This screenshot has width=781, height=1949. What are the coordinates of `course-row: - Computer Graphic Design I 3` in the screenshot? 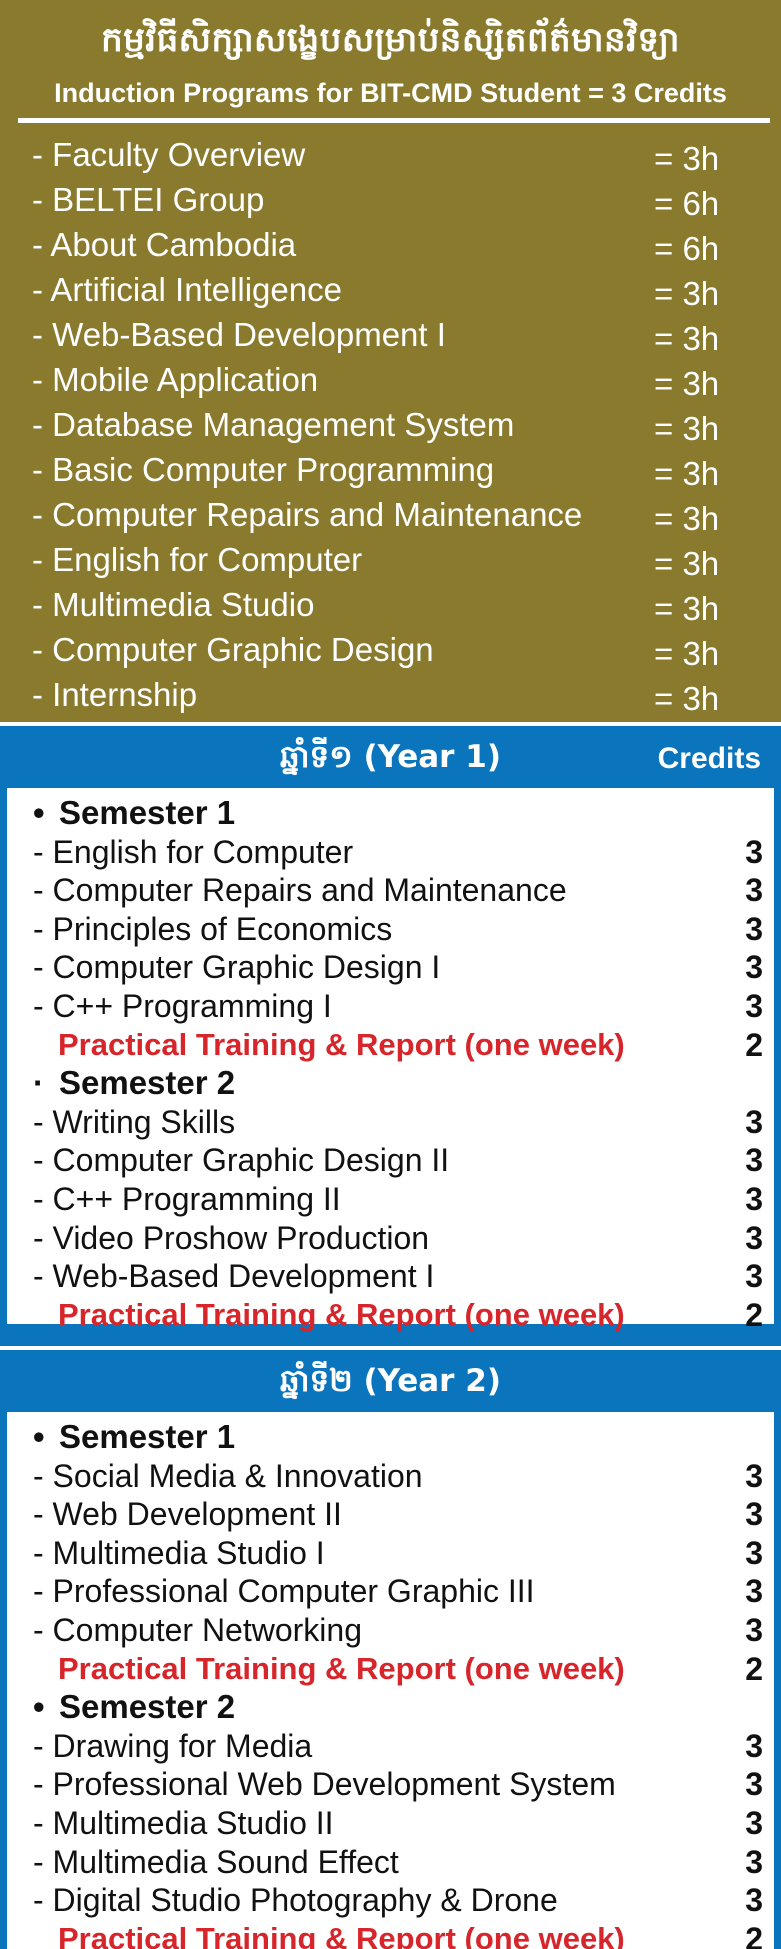 It's located at (398, 967).